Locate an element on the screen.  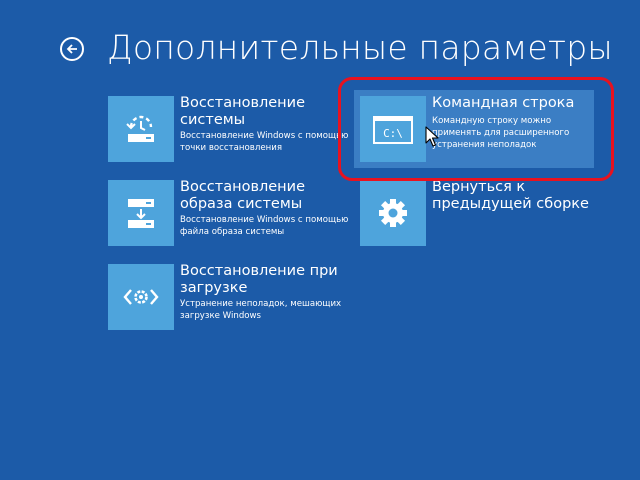
mouse-cursor-icon is located at coordinates (432, 136).